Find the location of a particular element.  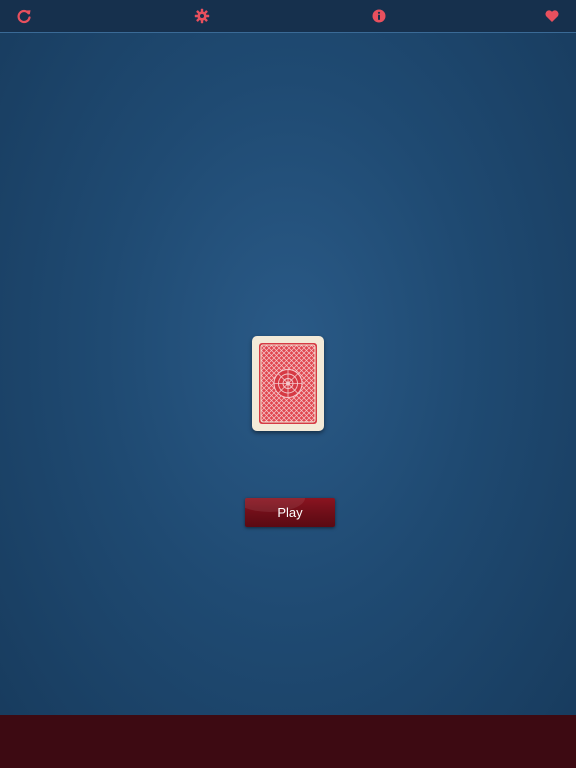

play-button: Play is located at coordinates (290, 512).